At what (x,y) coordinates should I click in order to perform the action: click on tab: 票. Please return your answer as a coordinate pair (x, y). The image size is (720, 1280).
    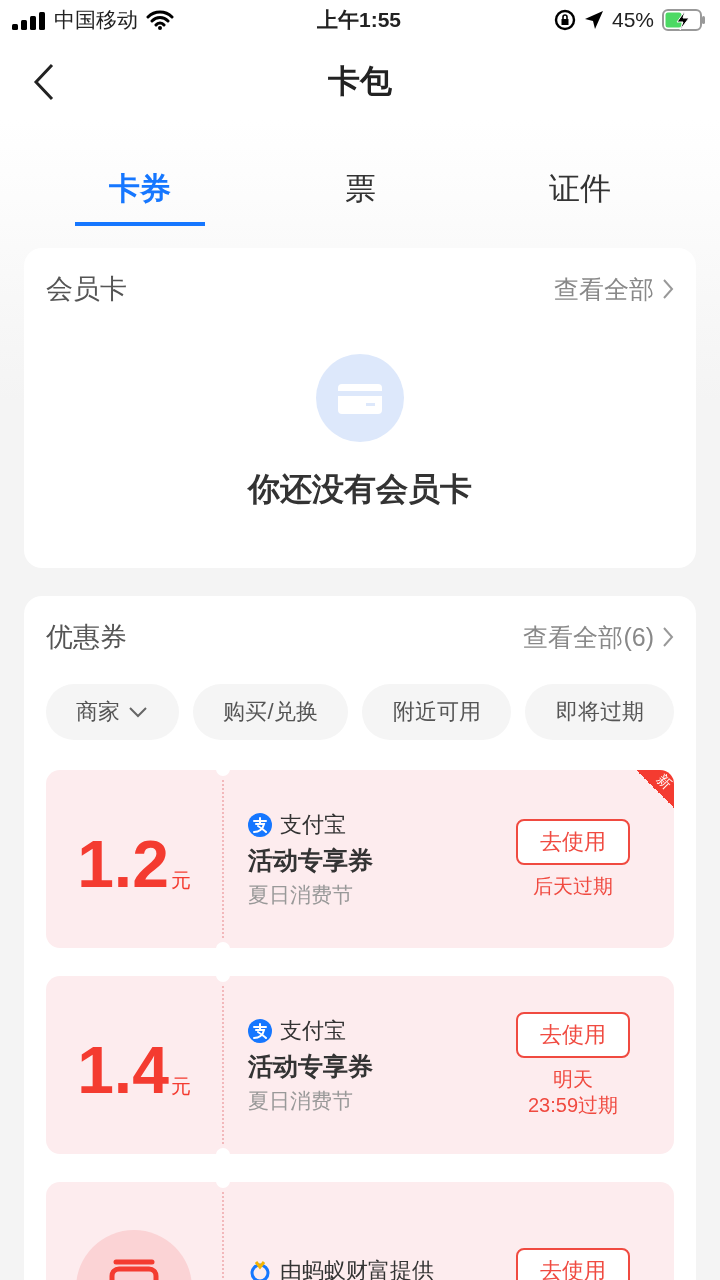
    Looking at the image, I should click on (360, 187).